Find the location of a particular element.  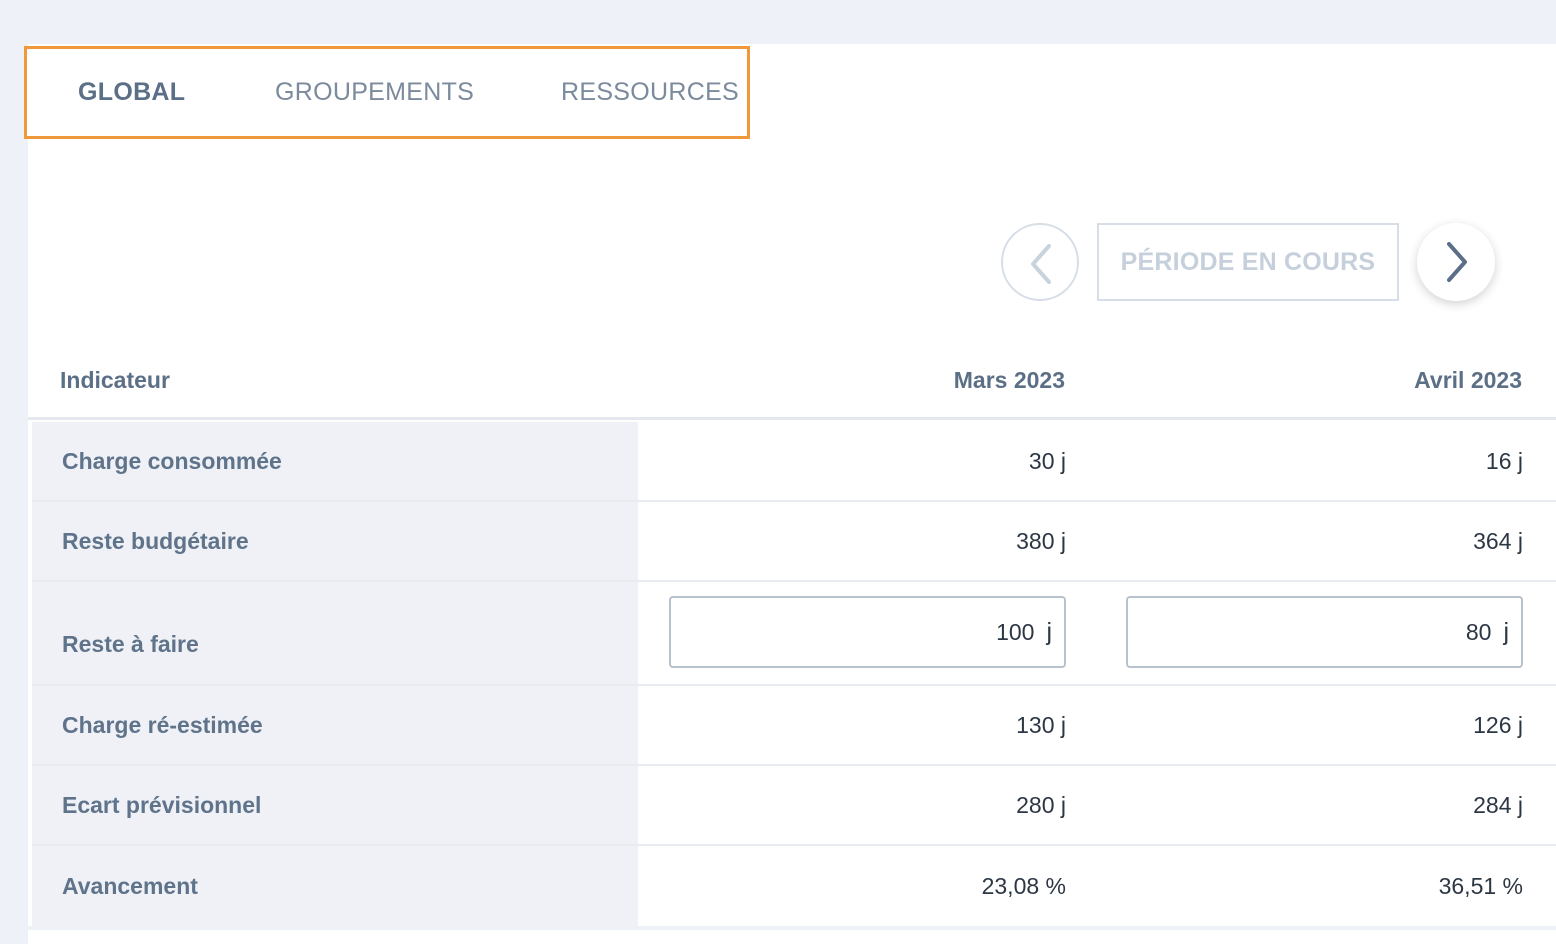

table-row: Avancement 23,08 % 36,51 % is located at coordinates (794, 886).